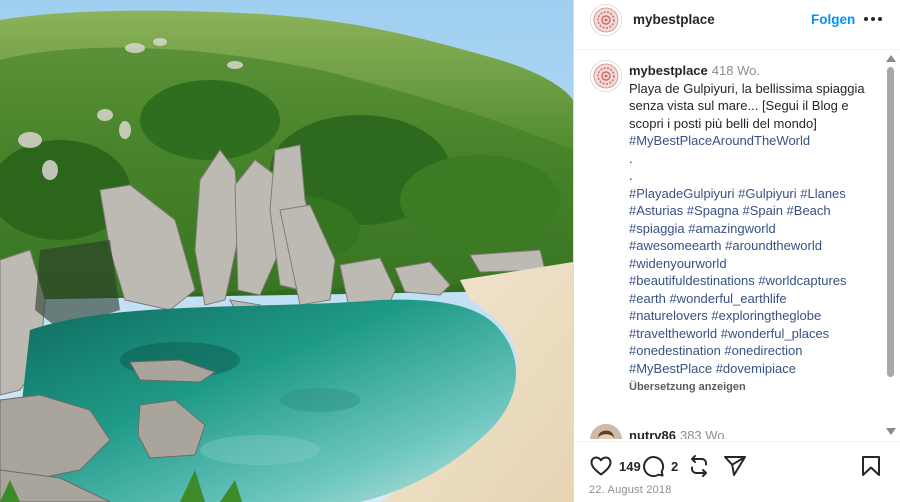 This screenshot has width=900, height=502. I want to click on comments-scrollbar, so click(891, 245).